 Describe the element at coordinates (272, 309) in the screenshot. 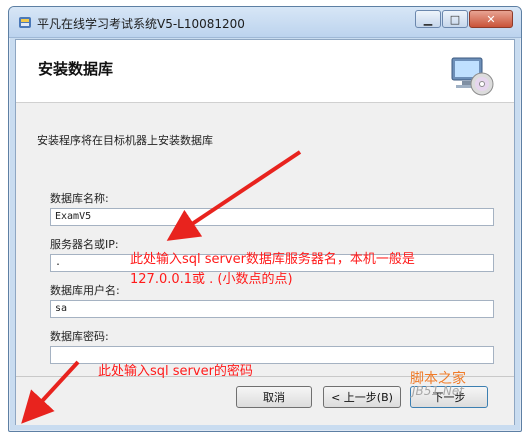

I see `username-field: sa` at that location.